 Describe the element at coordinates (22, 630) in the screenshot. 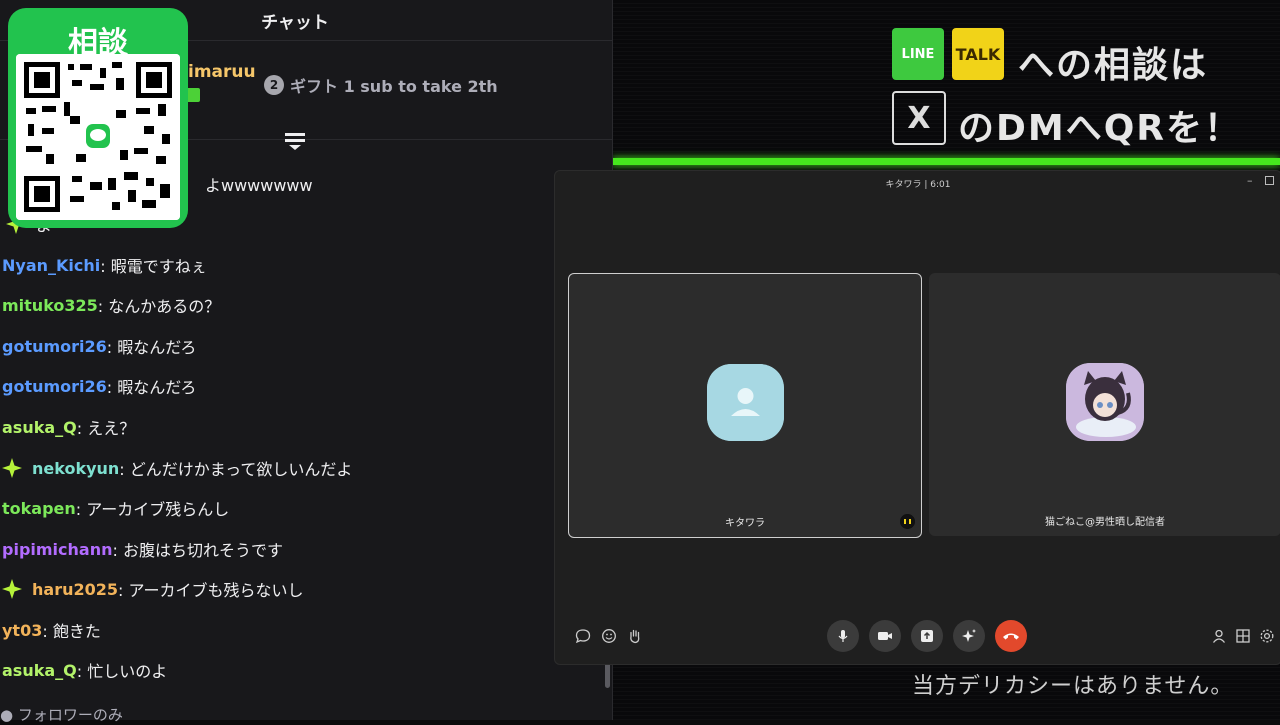

I see `chat-username: yt03` at that location.